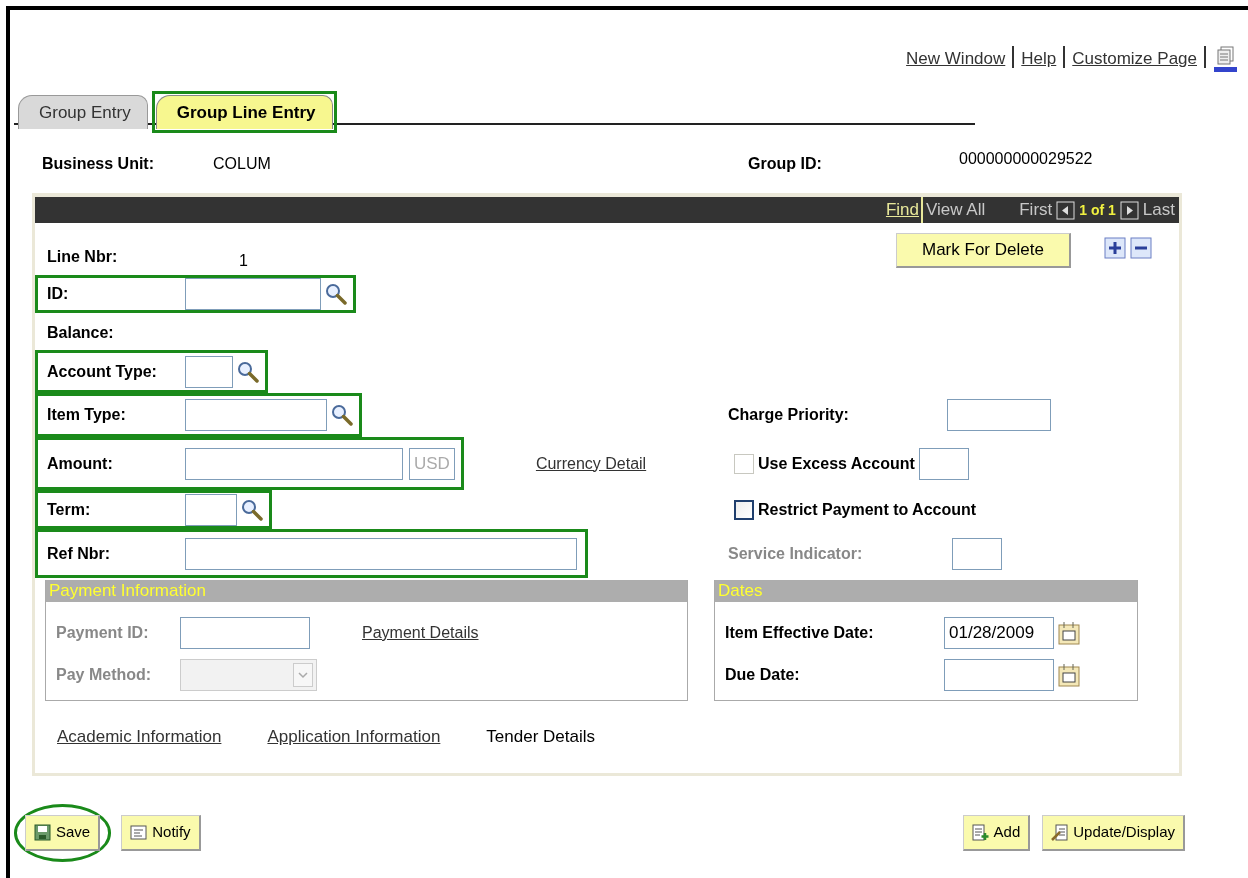  Describe the element at coordinates (980, 832) in the screenshot. I see `document-plus-icon` at that location.